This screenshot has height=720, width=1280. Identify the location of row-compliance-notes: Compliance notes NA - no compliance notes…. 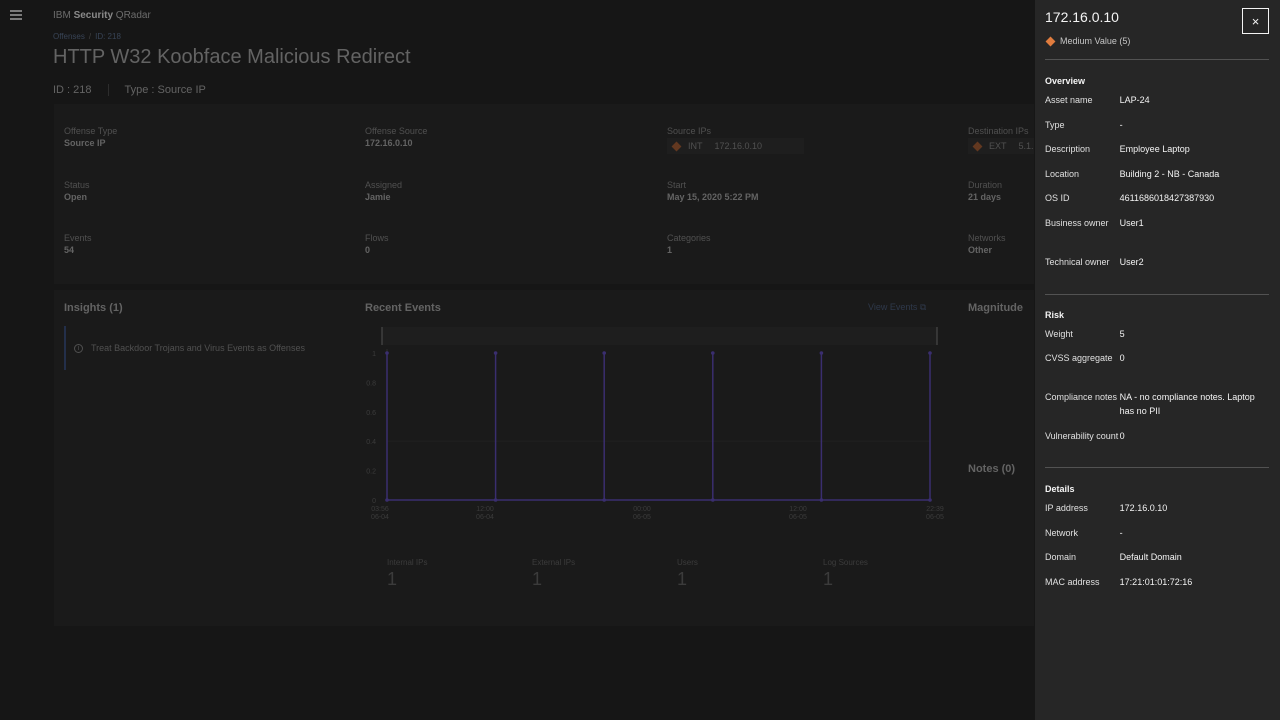
(1150, 404).